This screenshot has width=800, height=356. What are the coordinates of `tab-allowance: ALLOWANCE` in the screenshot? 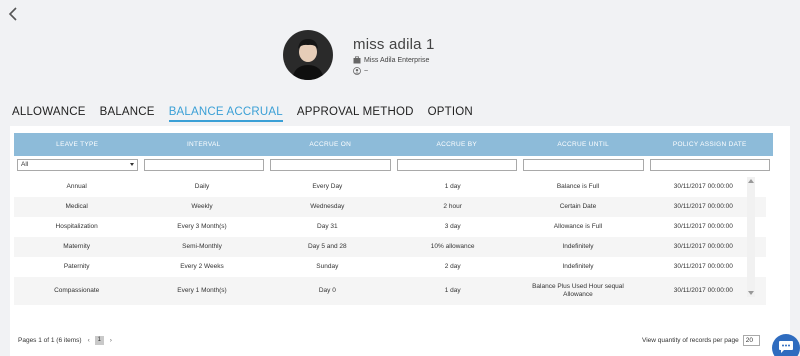 It's located at (49, 114).